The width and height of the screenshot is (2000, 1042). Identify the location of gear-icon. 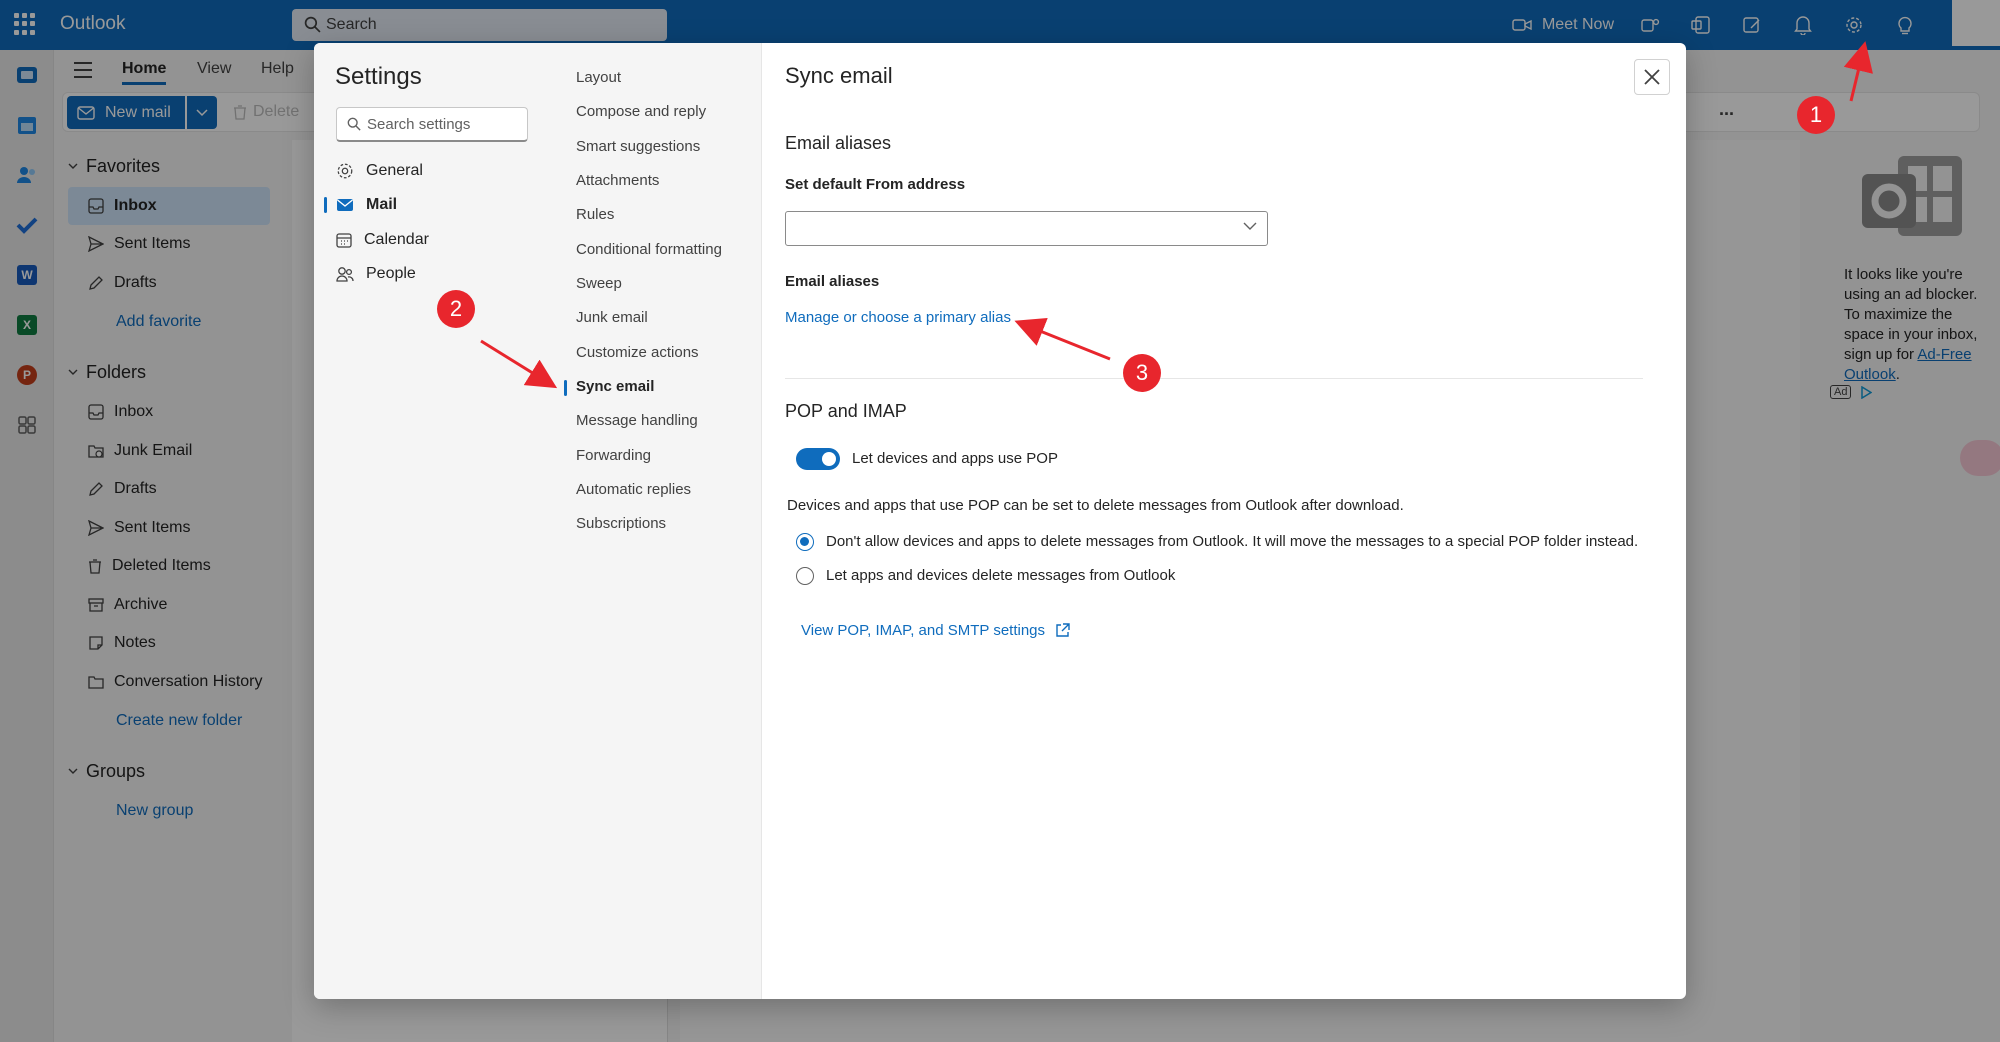
(345, 171).